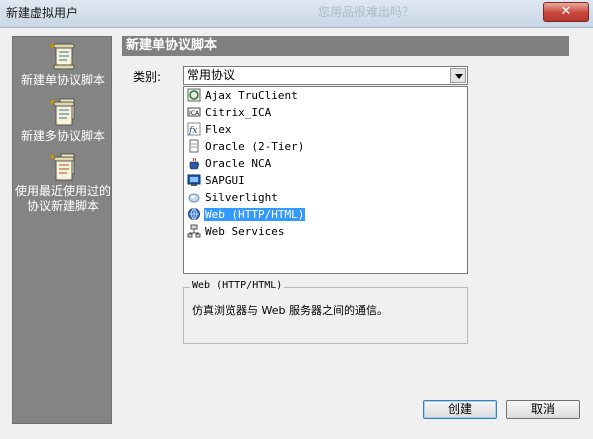 This screenshot has width=593, height=439. I want to click on list-item-oracle-nca: Oracle NCA, so click(326, 164).